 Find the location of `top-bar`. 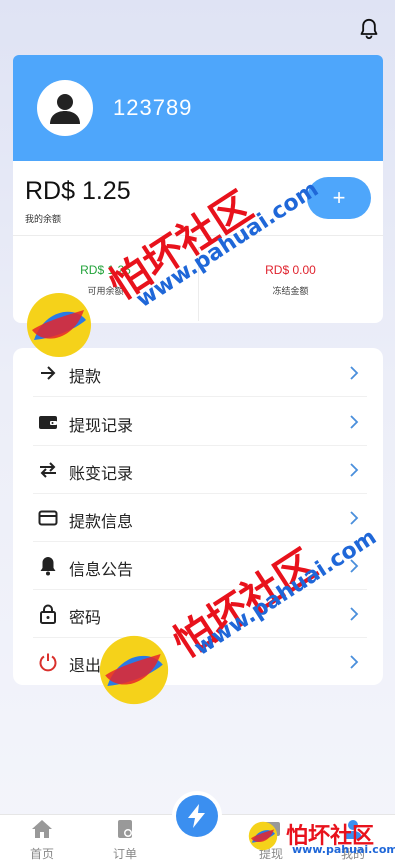

top-bar is located at coordinates (197, 28).